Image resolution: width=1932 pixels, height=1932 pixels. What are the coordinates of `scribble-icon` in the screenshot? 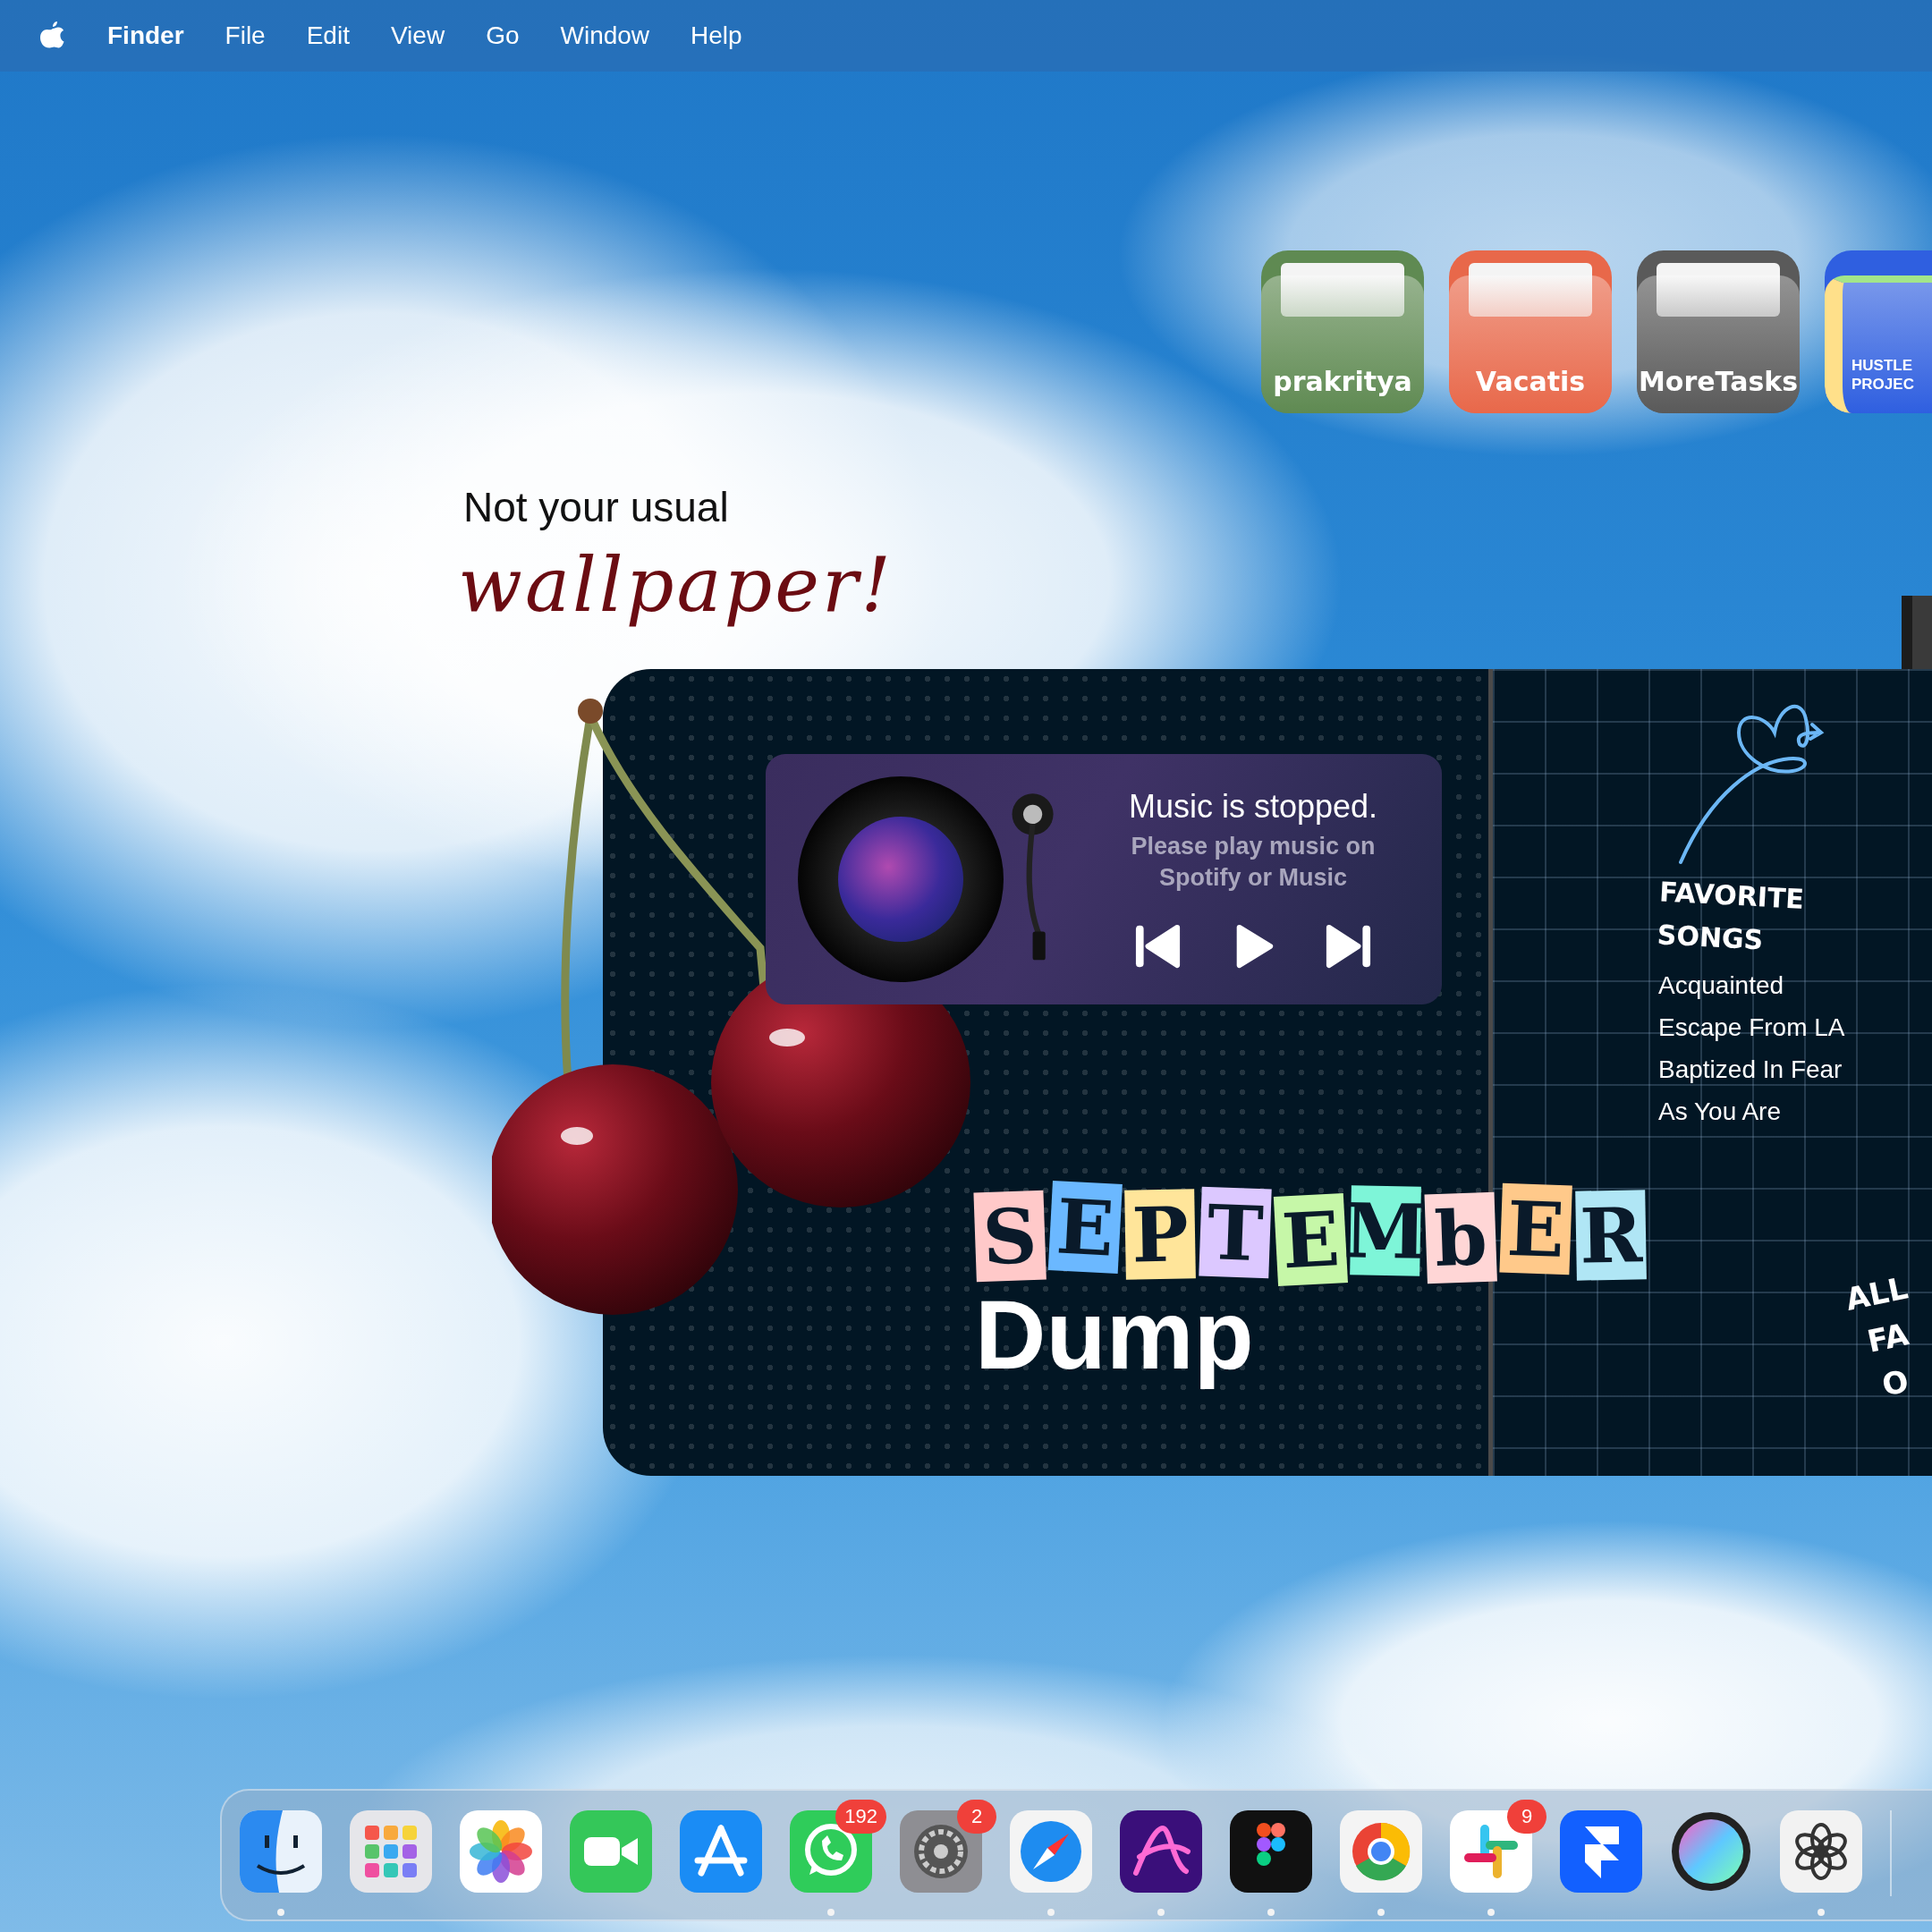 It's located at (1161, 1851).